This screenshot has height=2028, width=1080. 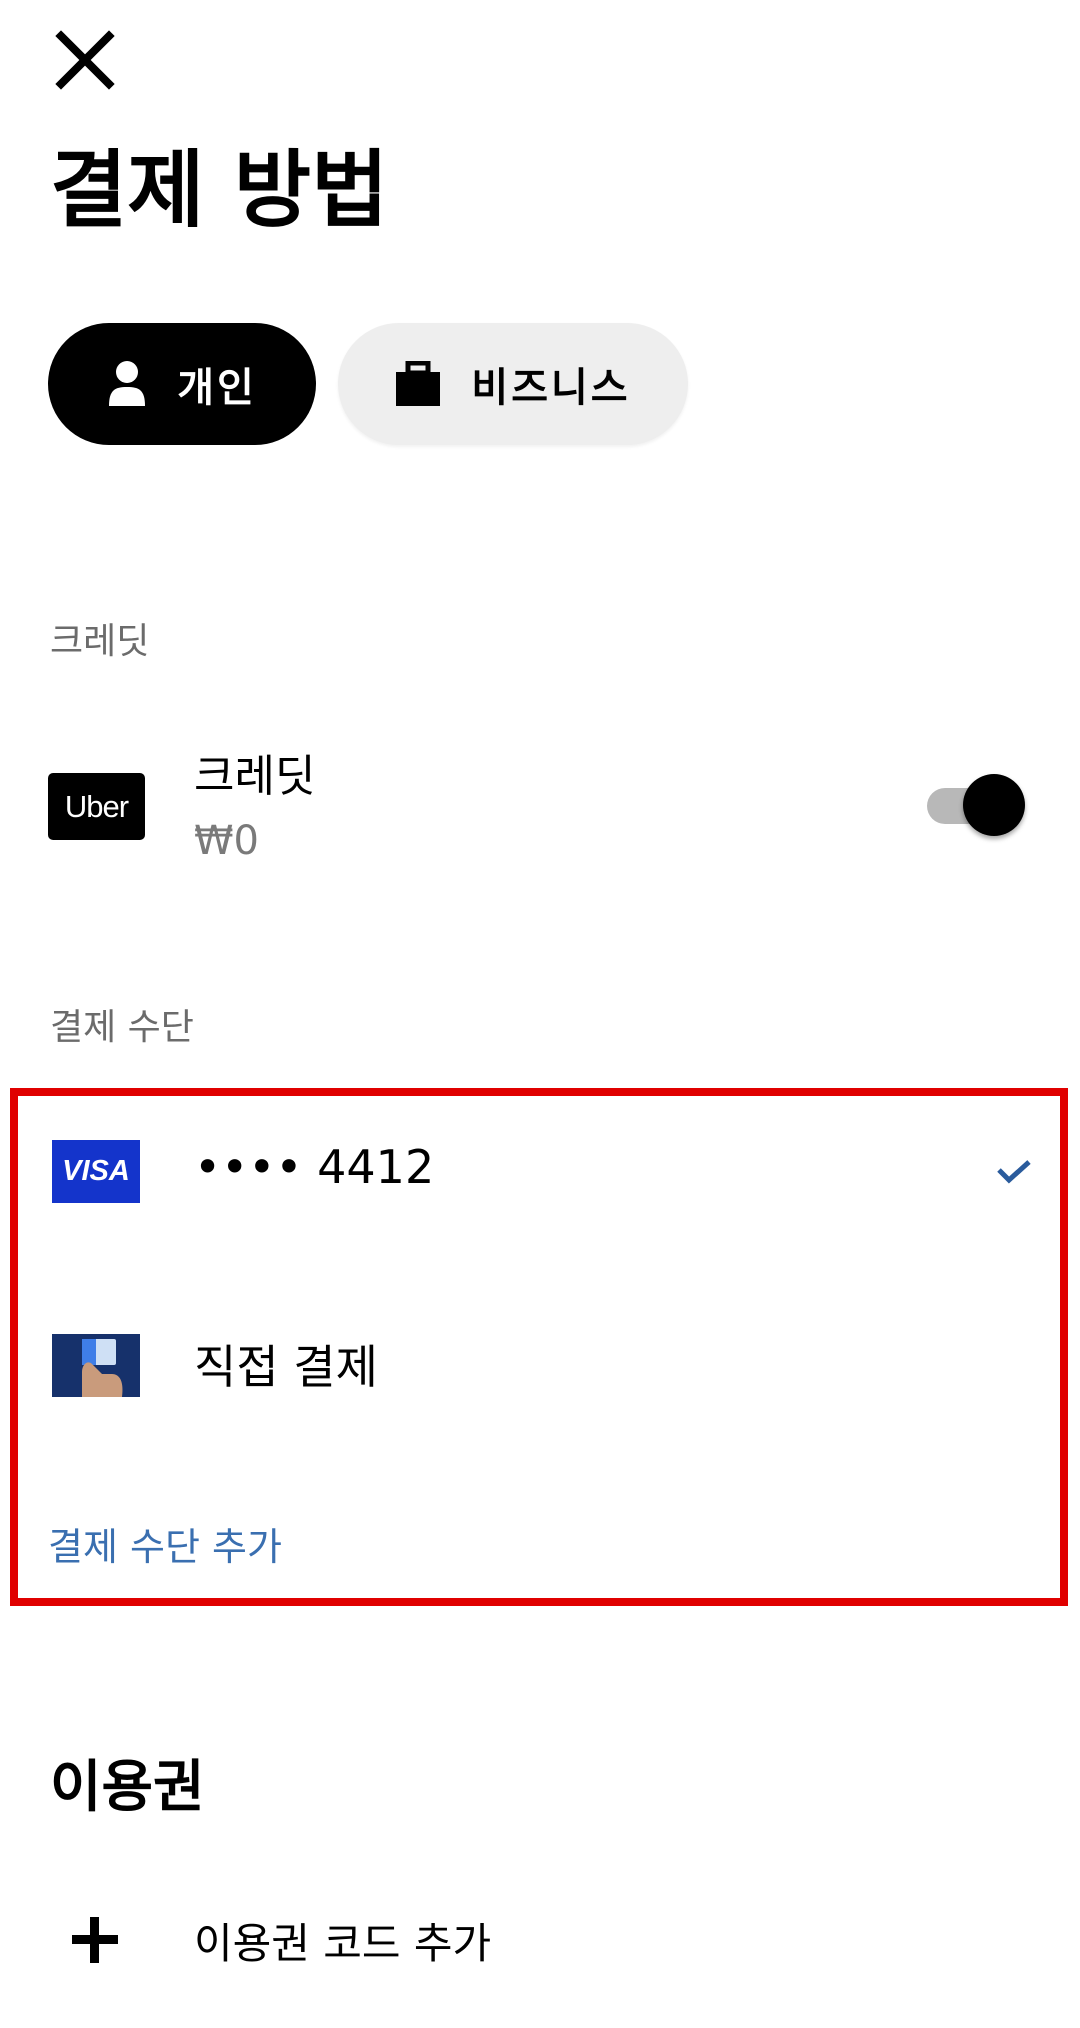 What do you see at coordinates (96, 1171) in the screenshot?
I see `visa-logo: VISA` at bounding box center [96, 1171].